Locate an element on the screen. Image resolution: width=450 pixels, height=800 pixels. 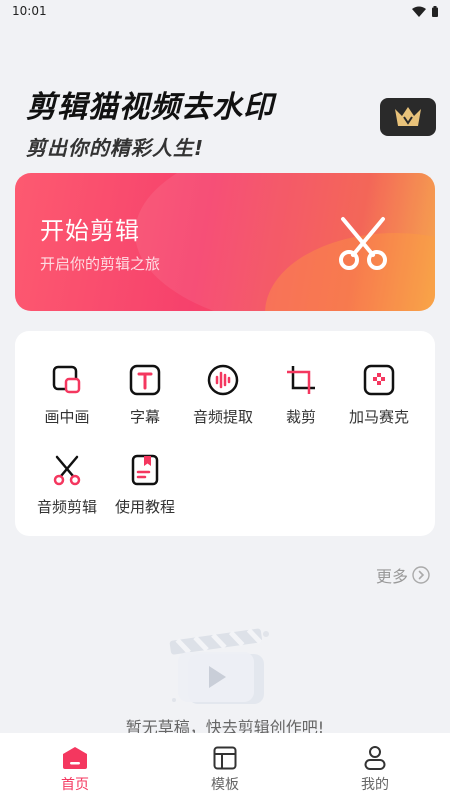
tool-mosaic: 加马赛克 is located at coordinates (379, 404).